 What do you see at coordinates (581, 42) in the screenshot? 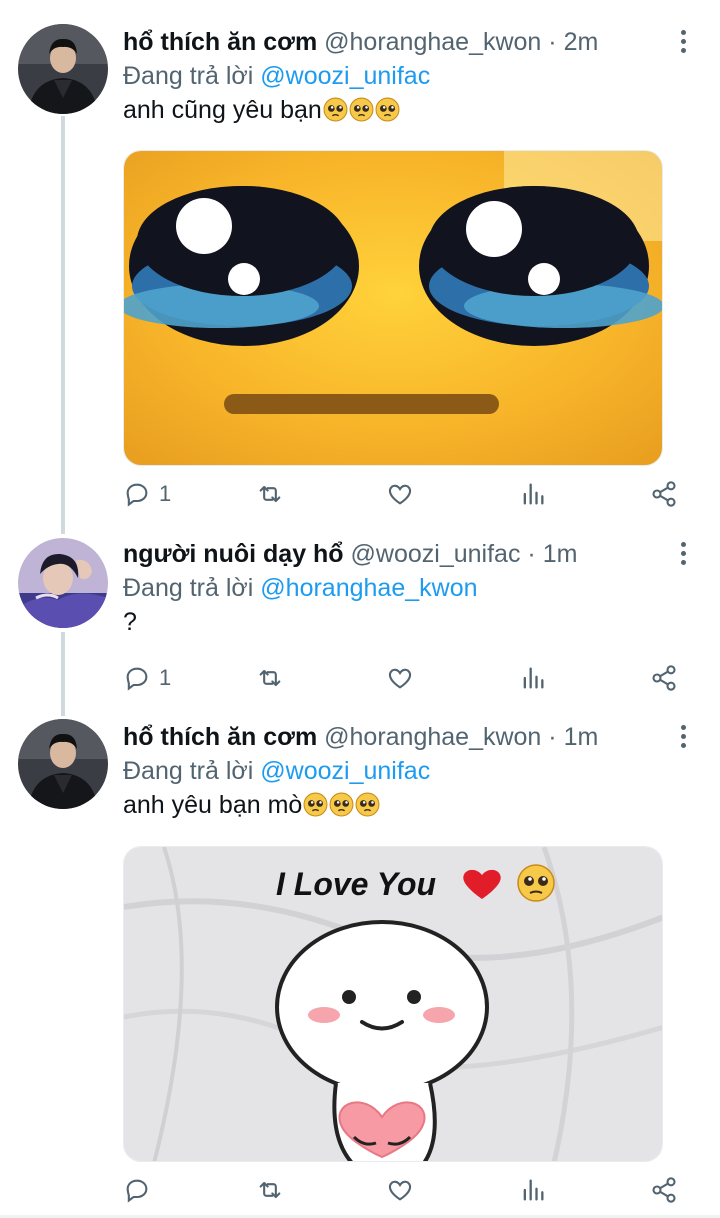
I see `timestamp: 2m` at bounding box center [581, 42].